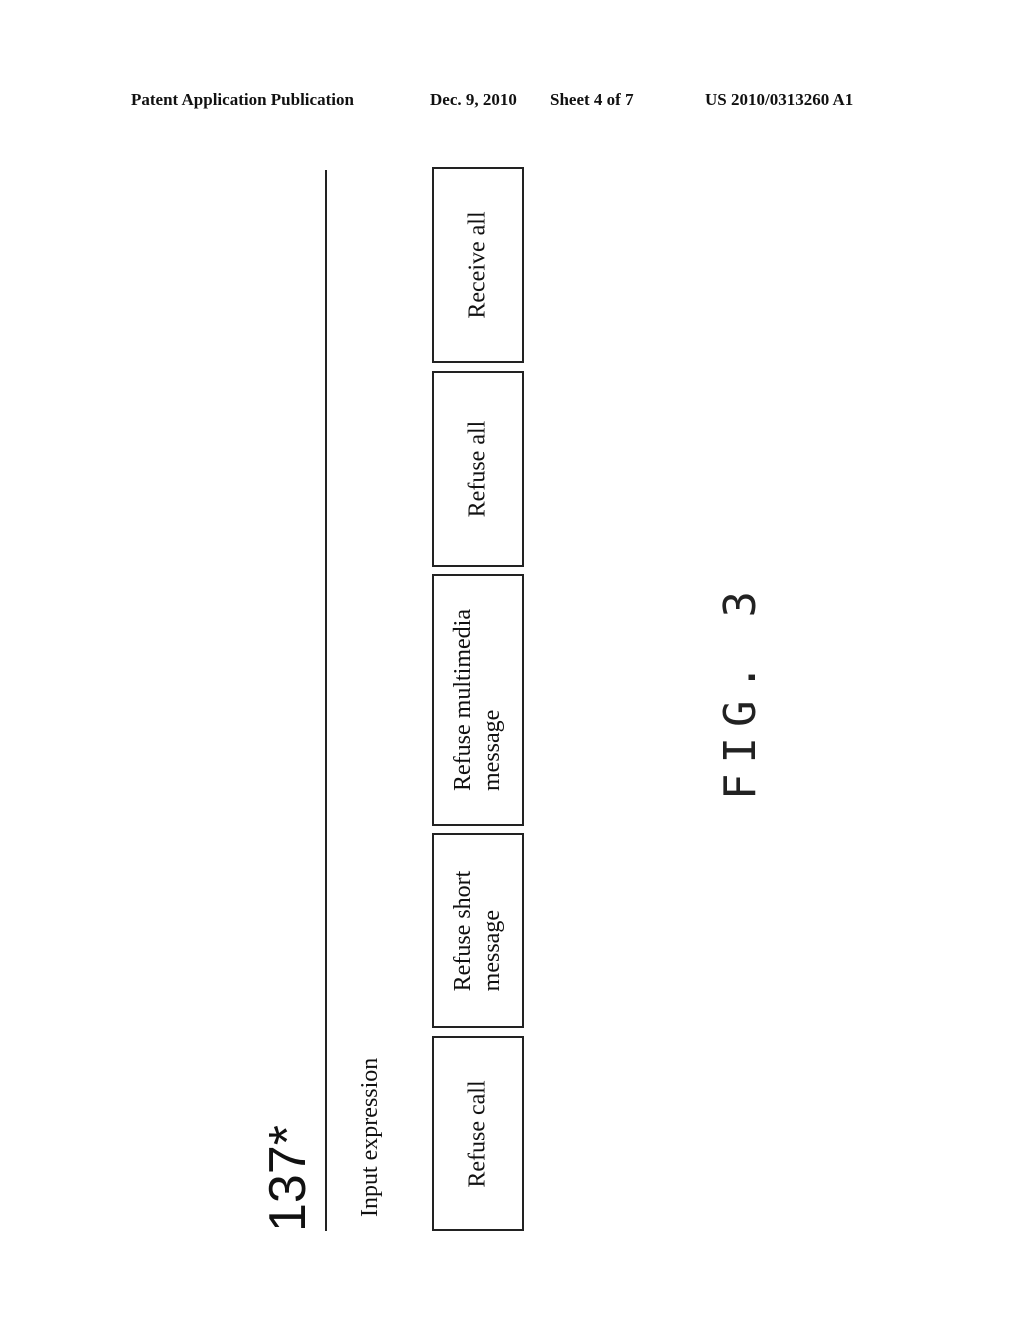 This screenshot has height=1320, width=1024. Describe the element at coordinates (592, 99) in the screenshot. I see `sheet-number: Sheet 4 of 7` at that location.